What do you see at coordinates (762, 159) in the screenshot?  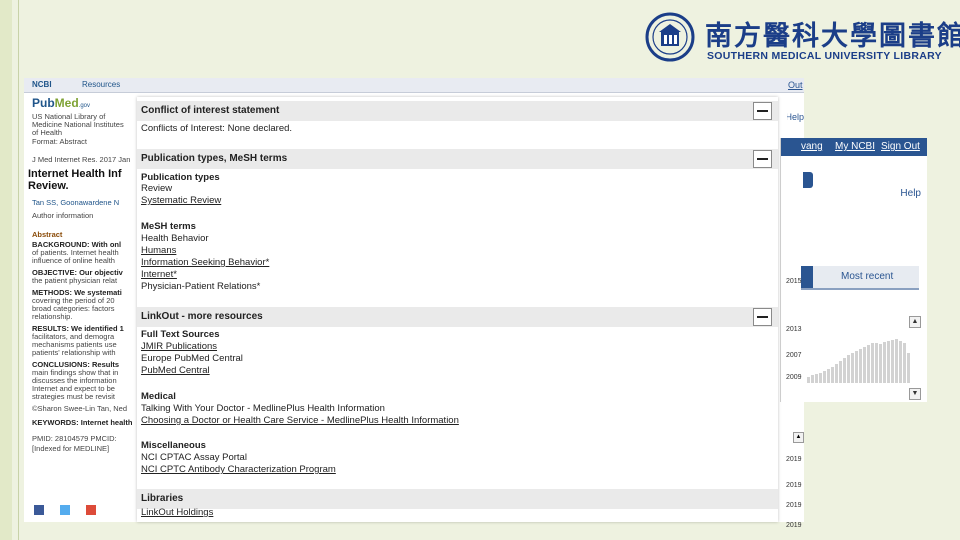 I see `collapse-pubtypes-button` at bounding box center [762, 159].